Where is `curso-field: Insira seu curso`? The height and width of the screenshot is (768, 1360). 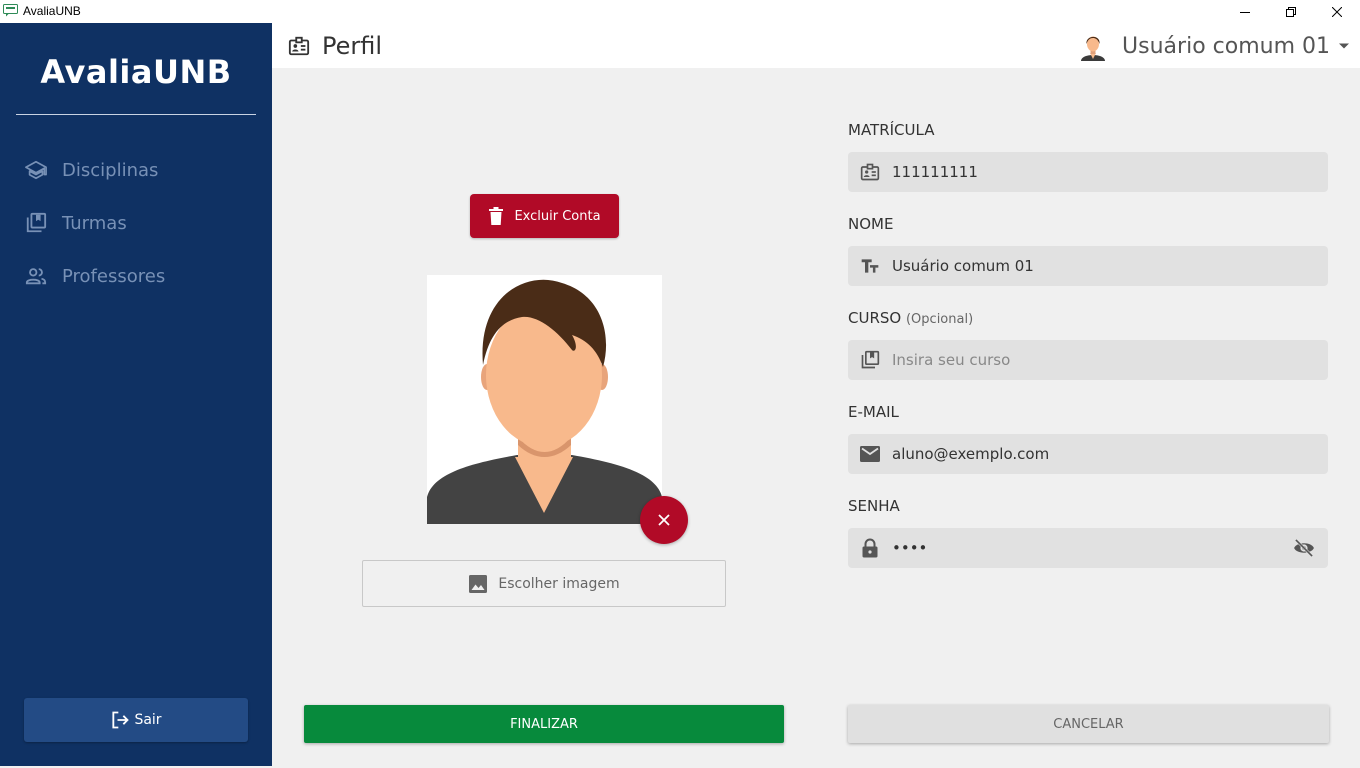
curso-field: Insira seu curso is located at coordinates (1088, 360).